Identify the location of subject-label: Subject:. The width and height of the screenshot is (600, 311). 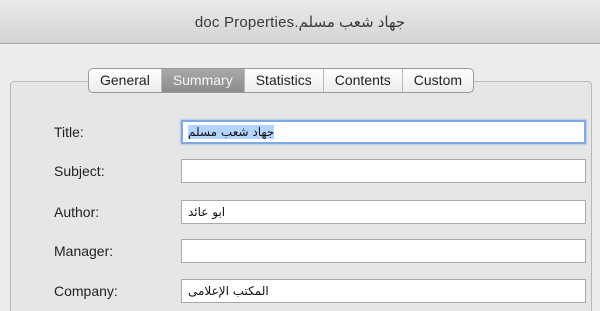
(79, 171).